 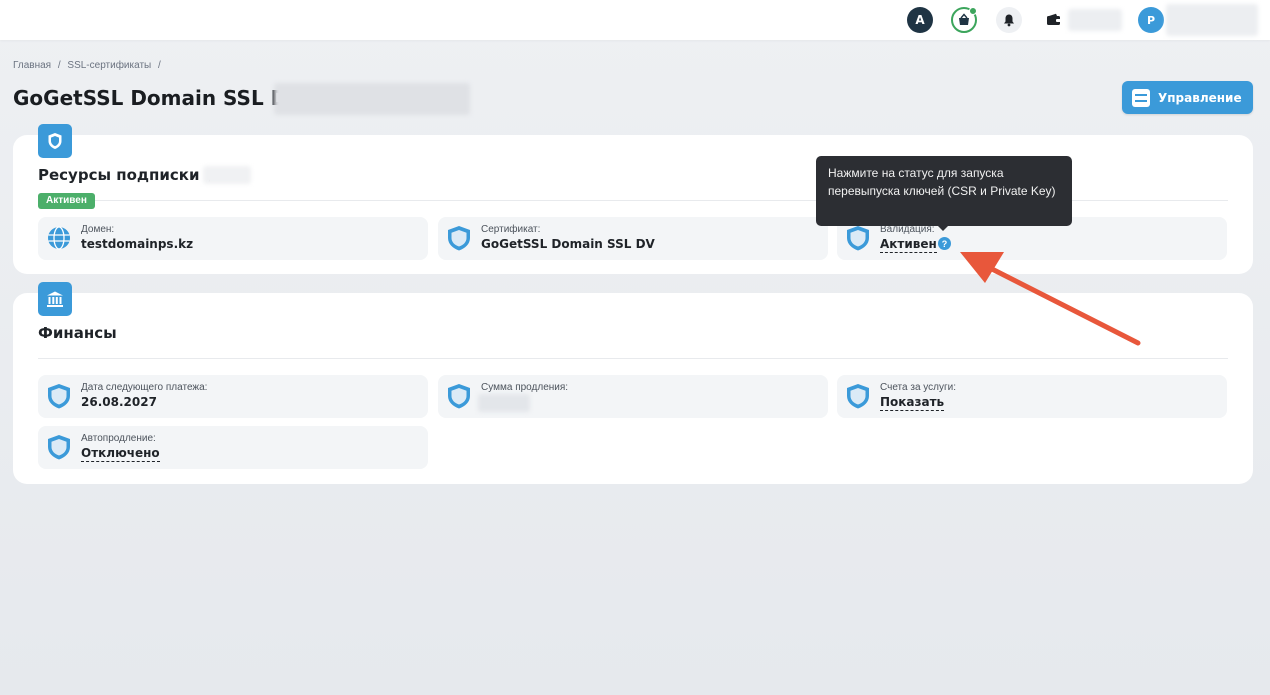 I want to click on user-avatar: P, so click(x=1151, y=20).